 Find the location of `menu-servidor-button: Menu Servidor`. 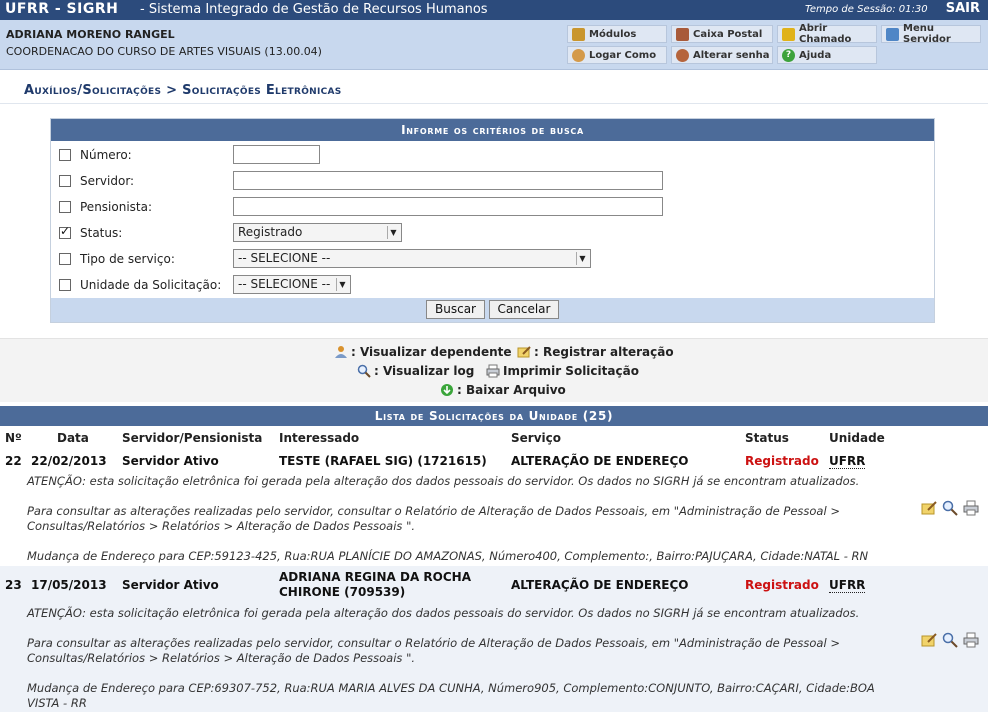

menu-servidor-button: Menu Servidor is located at coordinates (931, 34).